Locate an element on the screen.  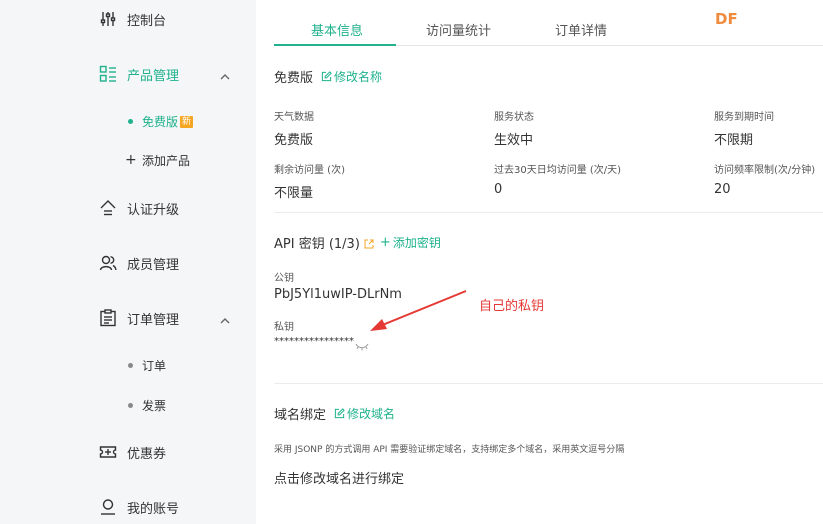
upgrade-icon is located at coordinates (108, 208).